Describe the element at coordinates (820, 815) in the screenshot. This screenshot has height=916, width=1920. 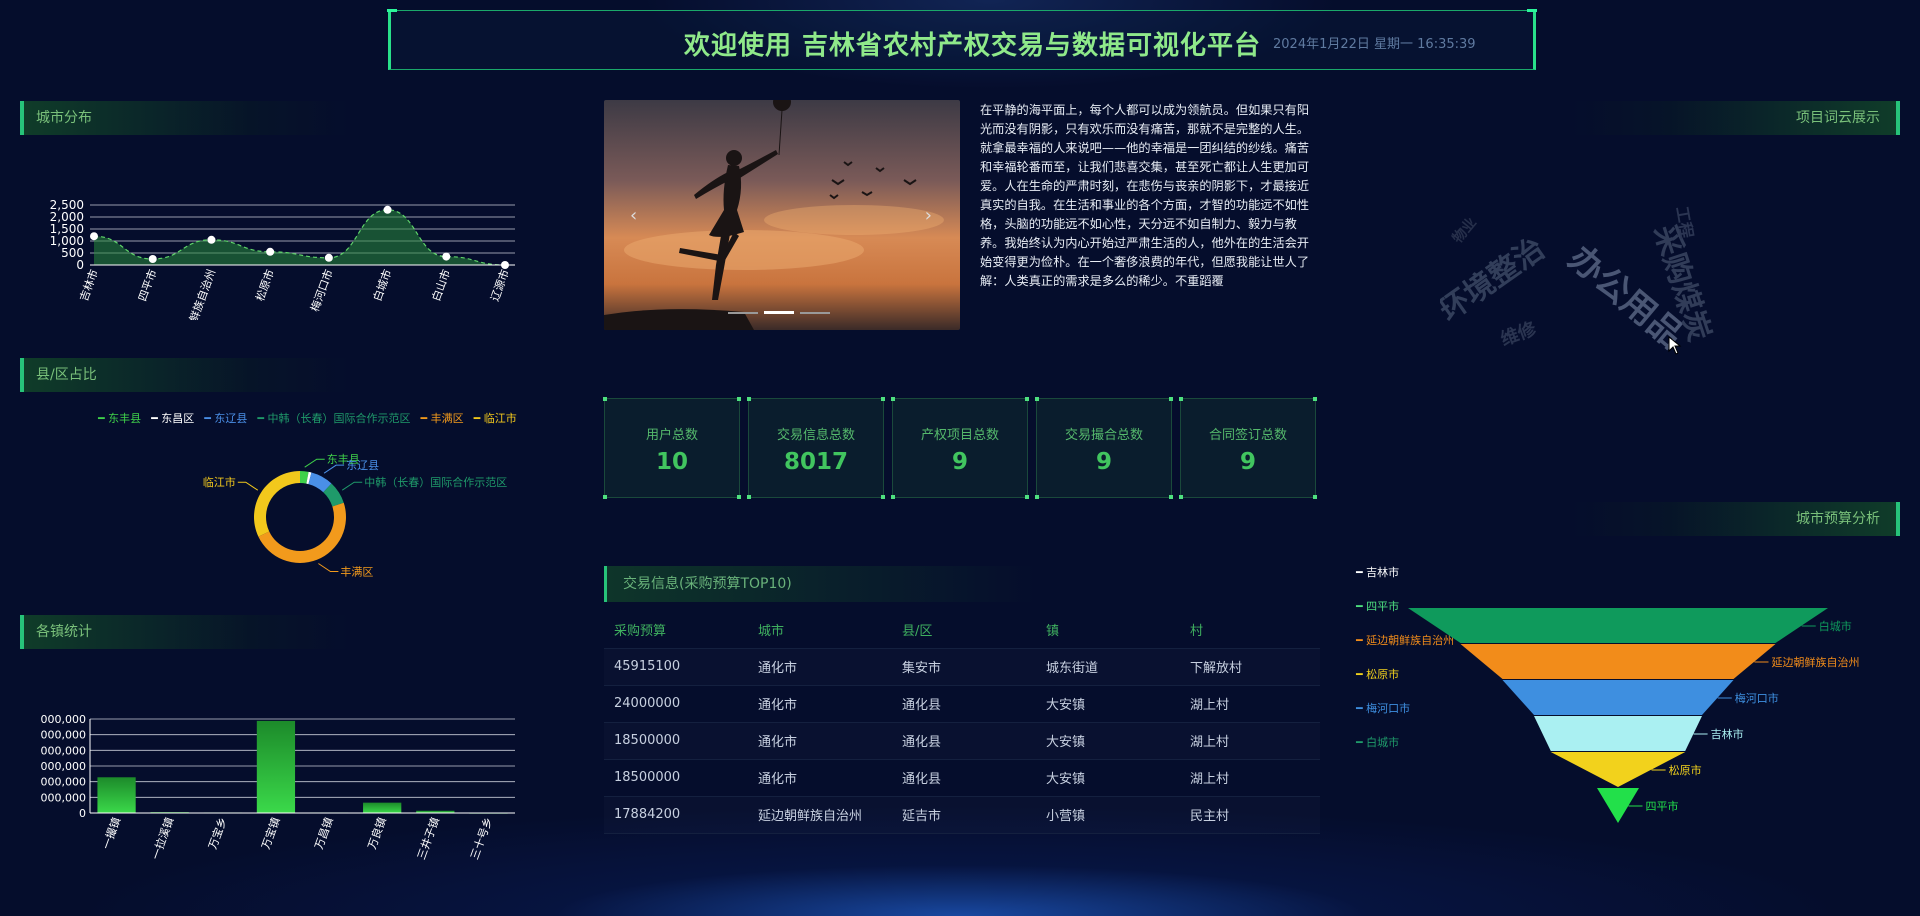
I see `table-cell: 延边朝鲜族自治州` at that location.